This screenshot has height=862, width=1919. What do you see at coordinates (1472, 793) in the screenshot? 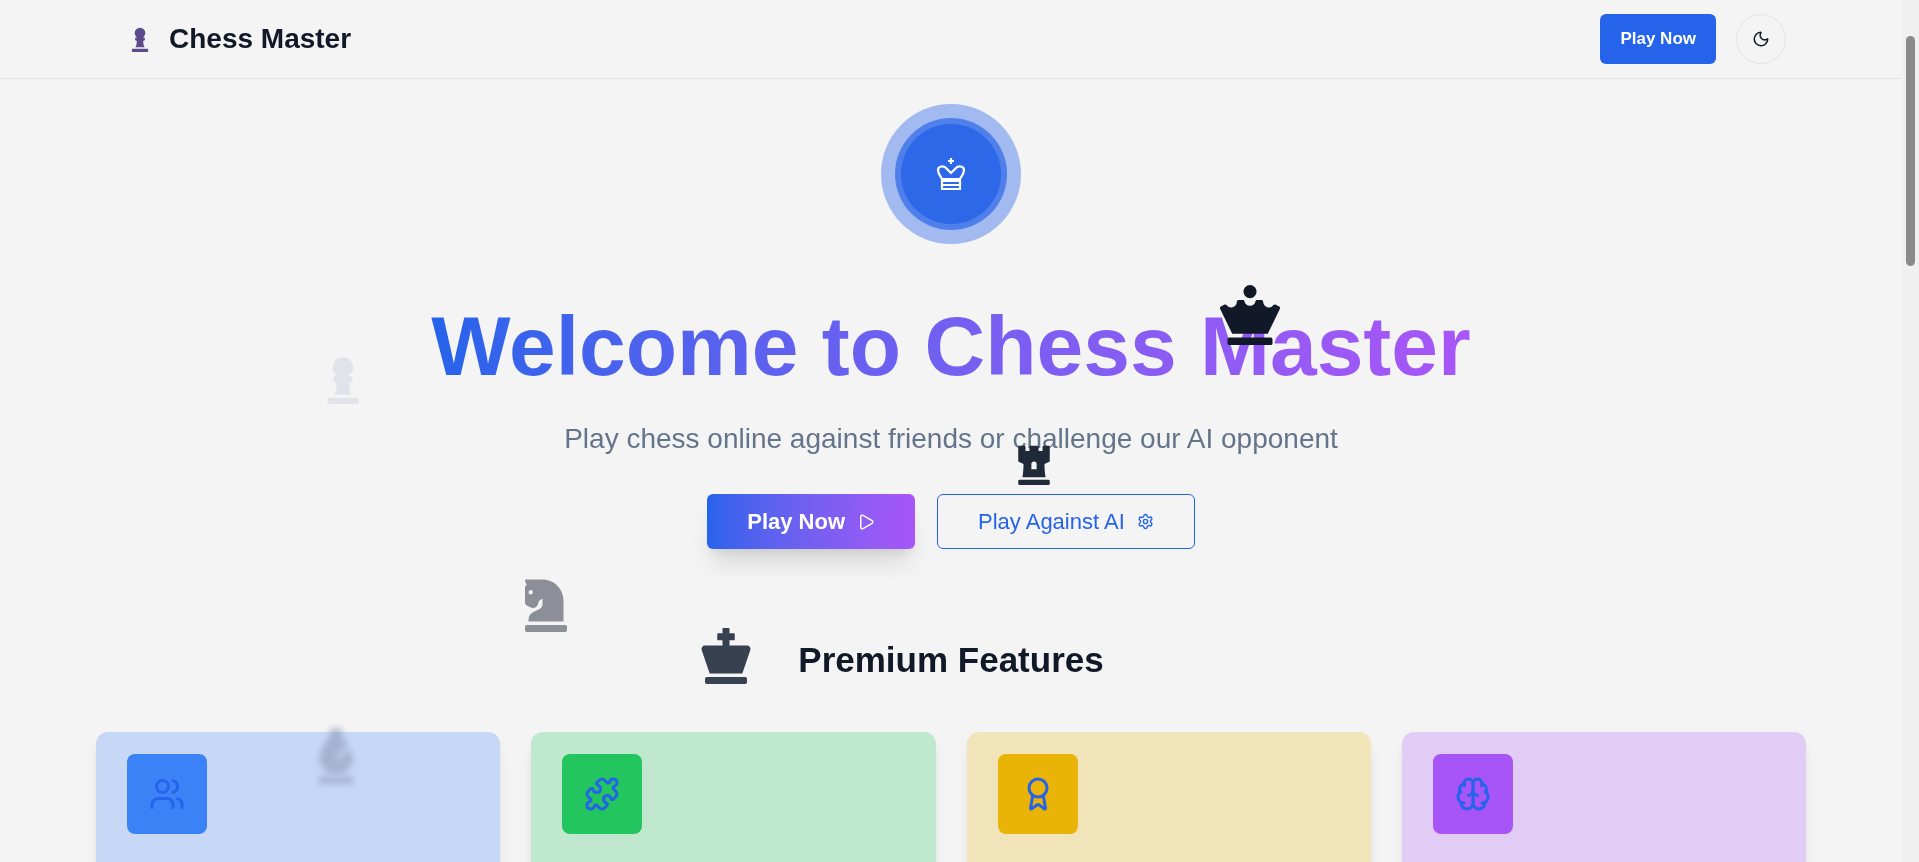
I see `brain-icon` at bounding box center [1472, 793].